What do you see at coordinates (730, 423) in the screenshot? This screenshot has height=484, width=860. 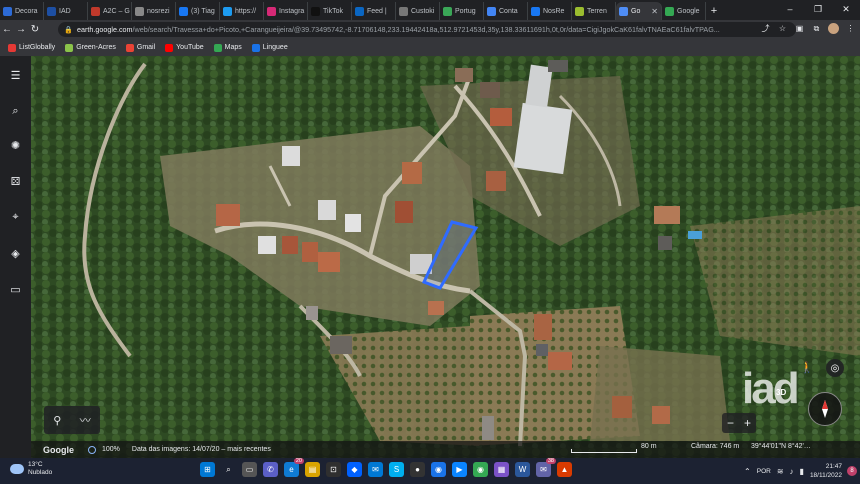 I see `zoom-out-button: −` at bounding box center [730, 423].